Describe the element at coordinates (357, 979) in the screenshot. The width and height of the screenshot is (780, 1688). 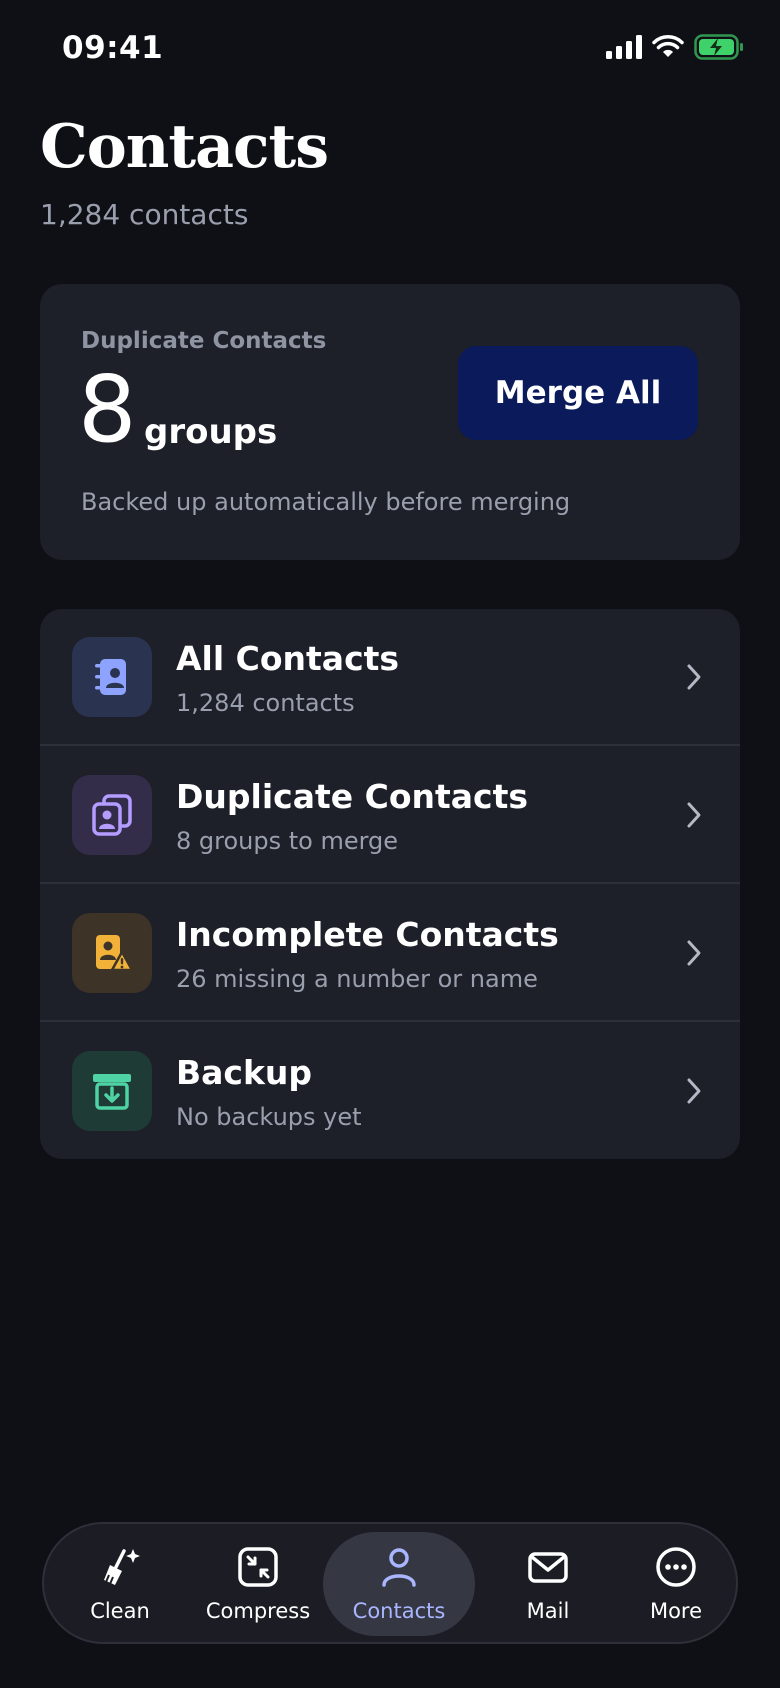
I see `list-item-subtitle: 26 missing a number or name` at that location.